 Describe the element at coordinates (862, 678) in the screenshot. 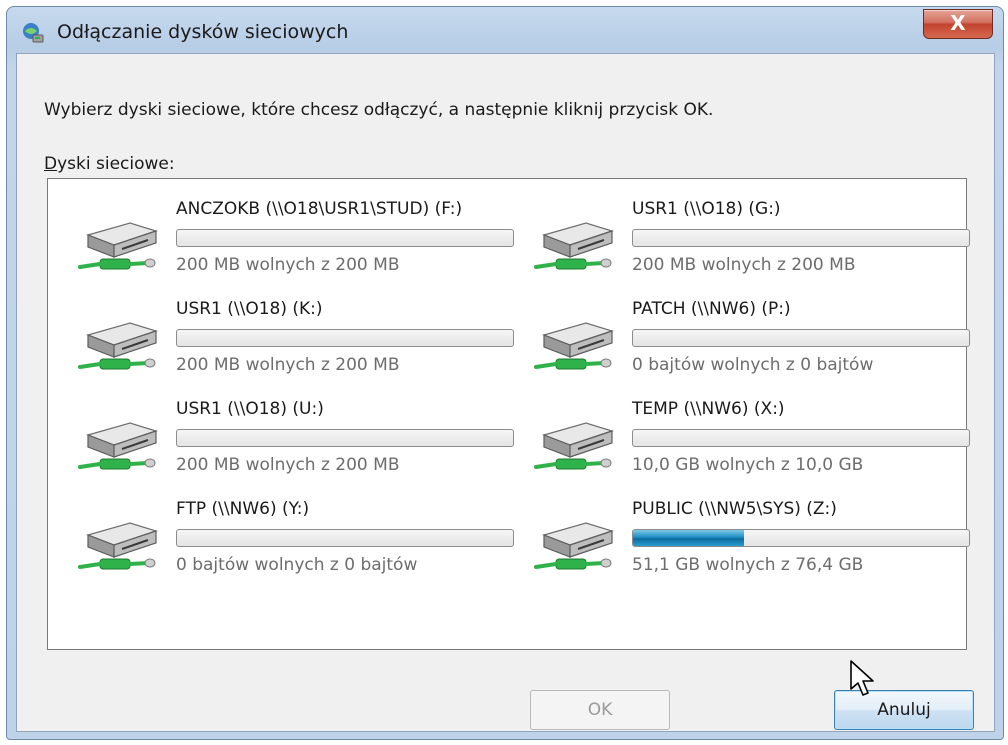

I see `mouse-cursor-icon` at that location.